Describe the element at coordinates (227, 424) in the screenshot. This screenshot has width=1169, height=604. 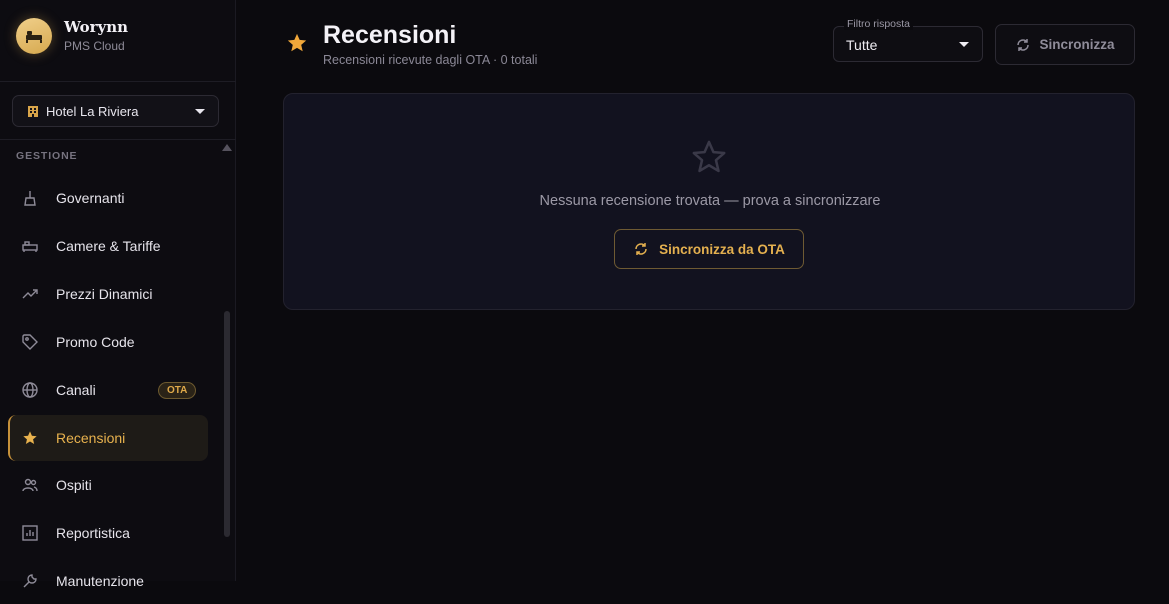
I see `sidebar-scrollbar` at that location.